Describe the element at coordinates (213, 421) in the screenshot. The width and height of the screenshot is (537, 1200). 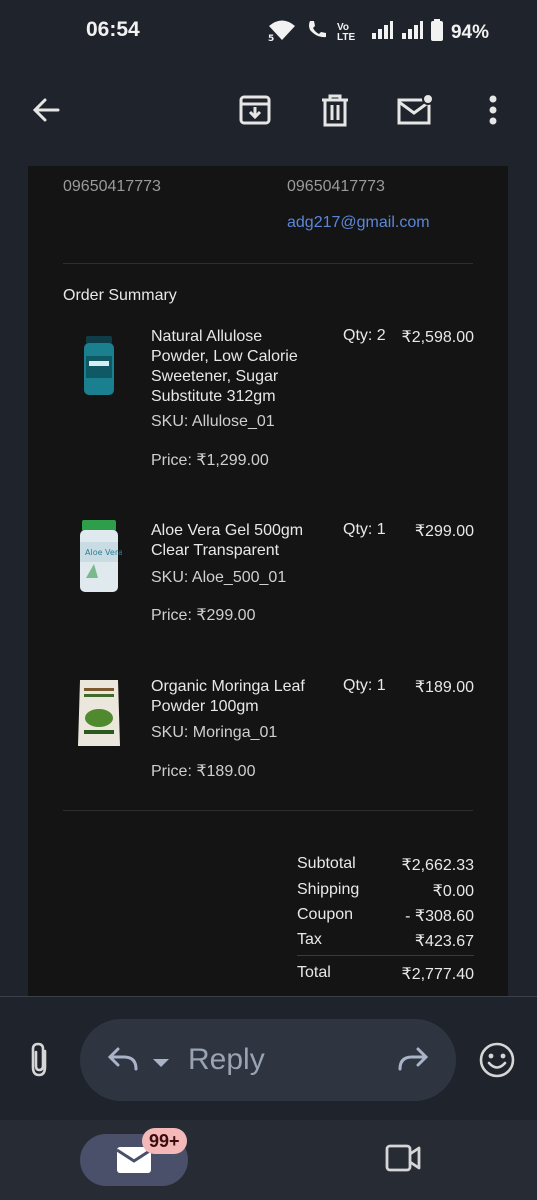
I see `product-sku: SKU: Allulose_01` at that location.